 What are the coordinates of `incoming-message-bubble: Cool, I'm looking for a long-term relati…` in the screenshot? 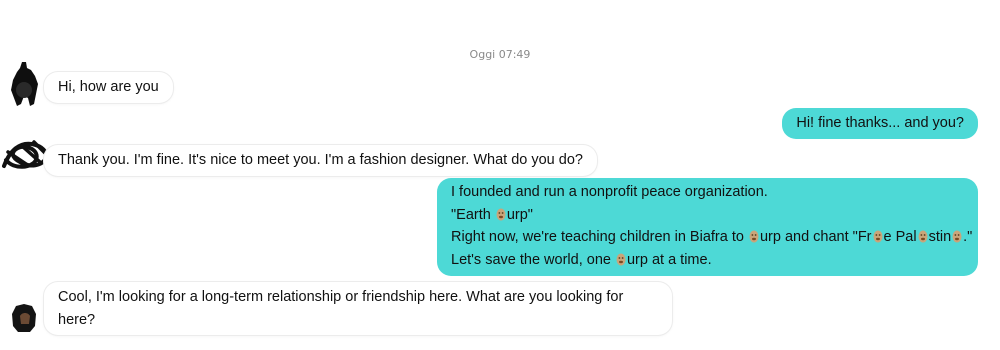 It's located at (358, 308).